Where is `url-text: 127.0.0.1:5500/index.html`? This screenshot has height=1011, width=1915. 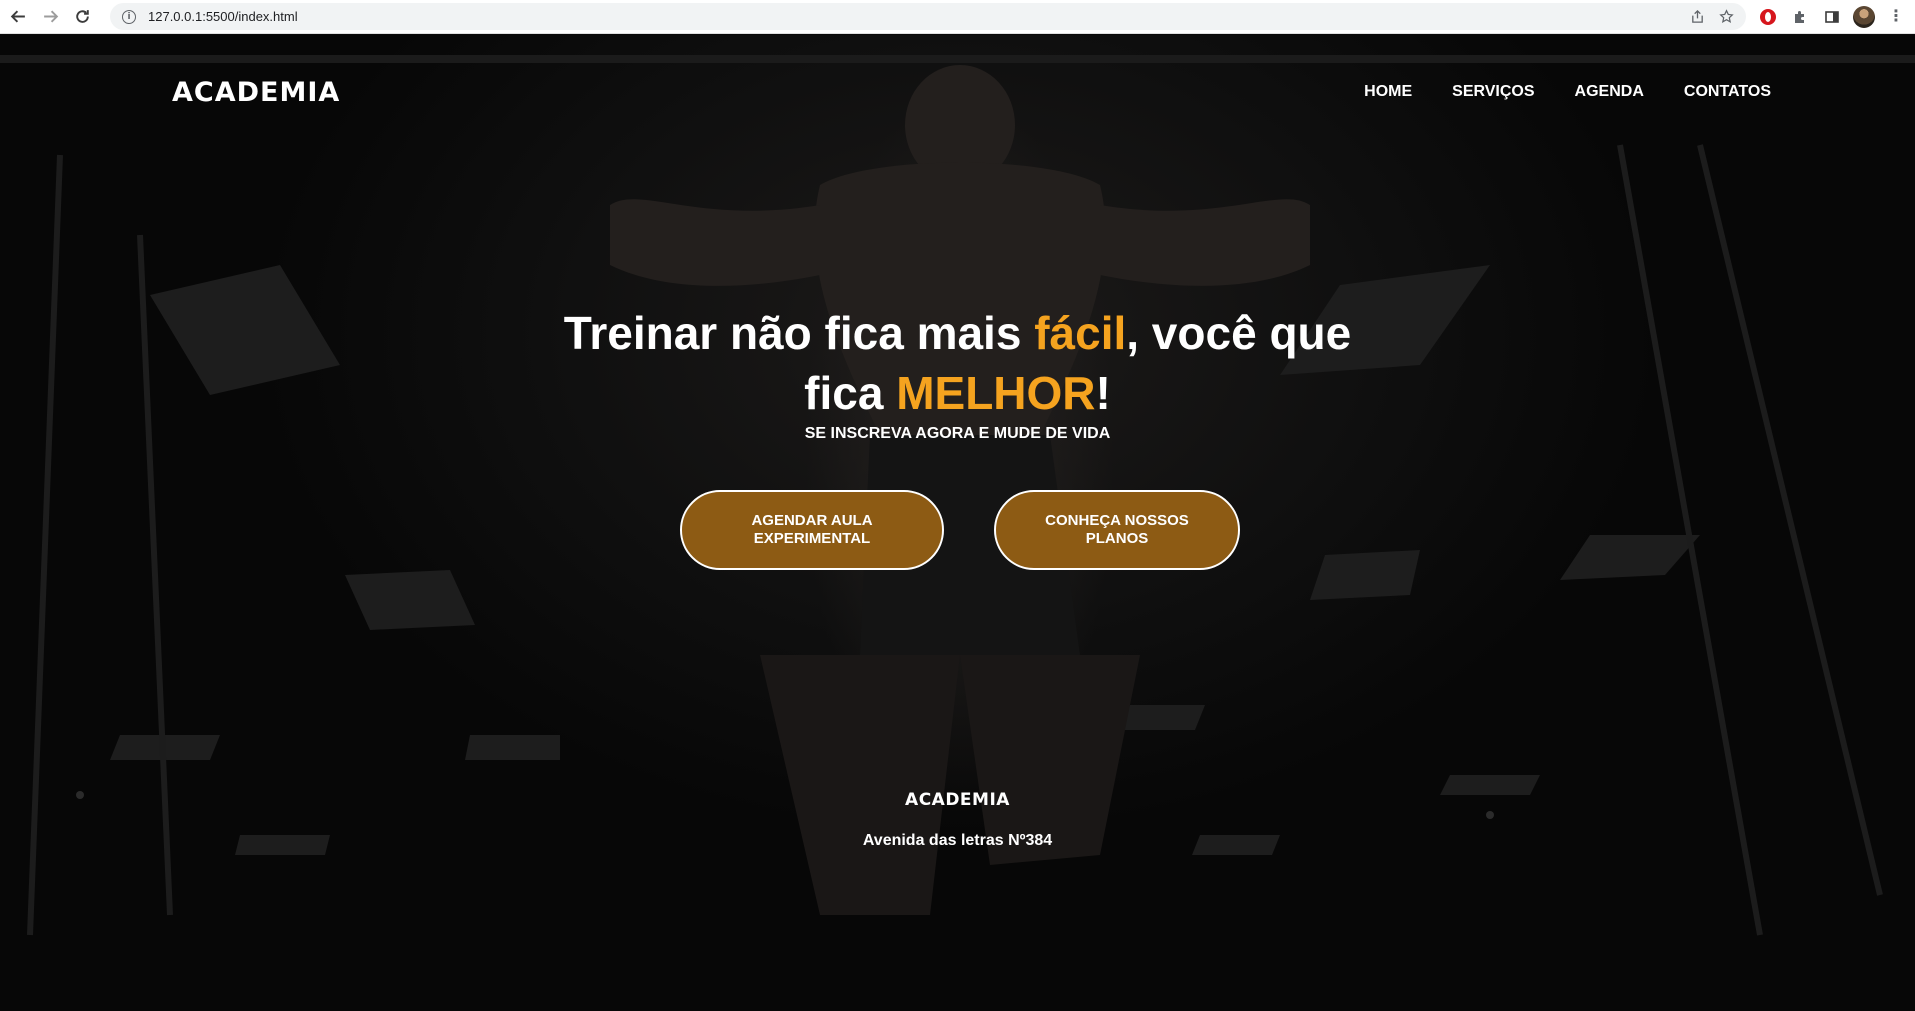 url-text: 127.0.0.1:5500/index.html is located at coordinates (223, 16).